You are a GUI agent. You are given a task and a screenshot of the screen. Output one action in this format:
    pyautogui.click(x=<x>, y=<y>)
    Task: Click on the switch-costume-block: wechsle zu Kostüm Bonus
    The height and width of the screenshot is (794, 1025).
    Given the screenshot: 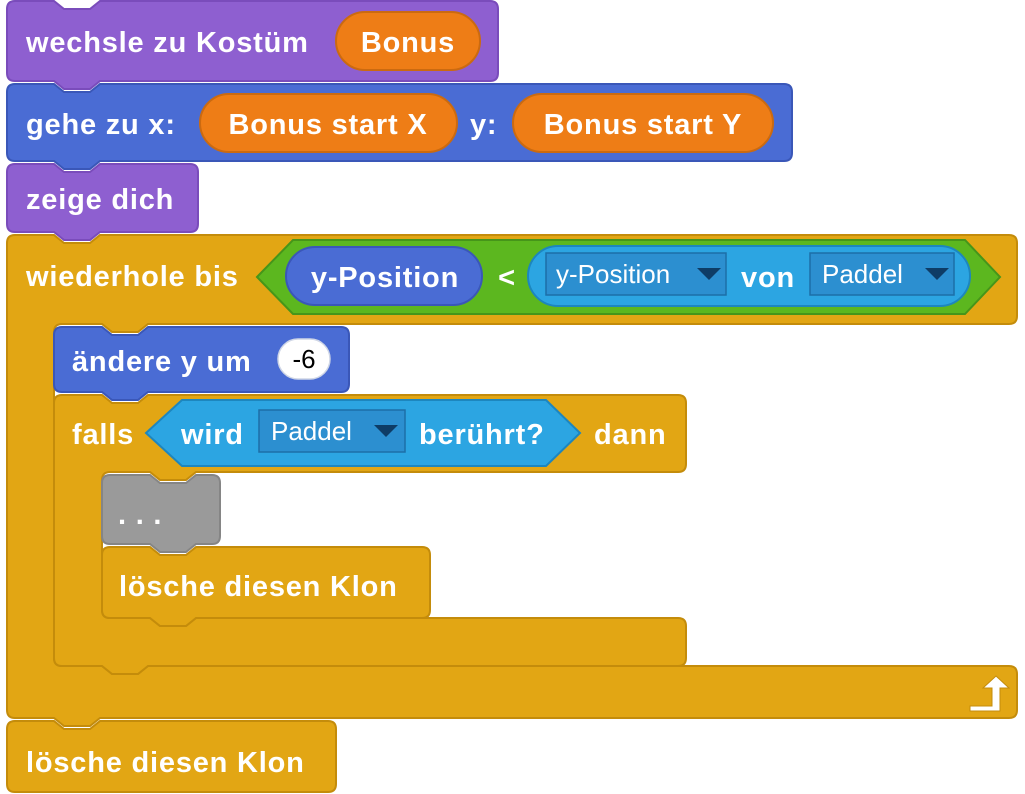 What is the action you would take?
    pyautogui.click(x=252, y=45)
    